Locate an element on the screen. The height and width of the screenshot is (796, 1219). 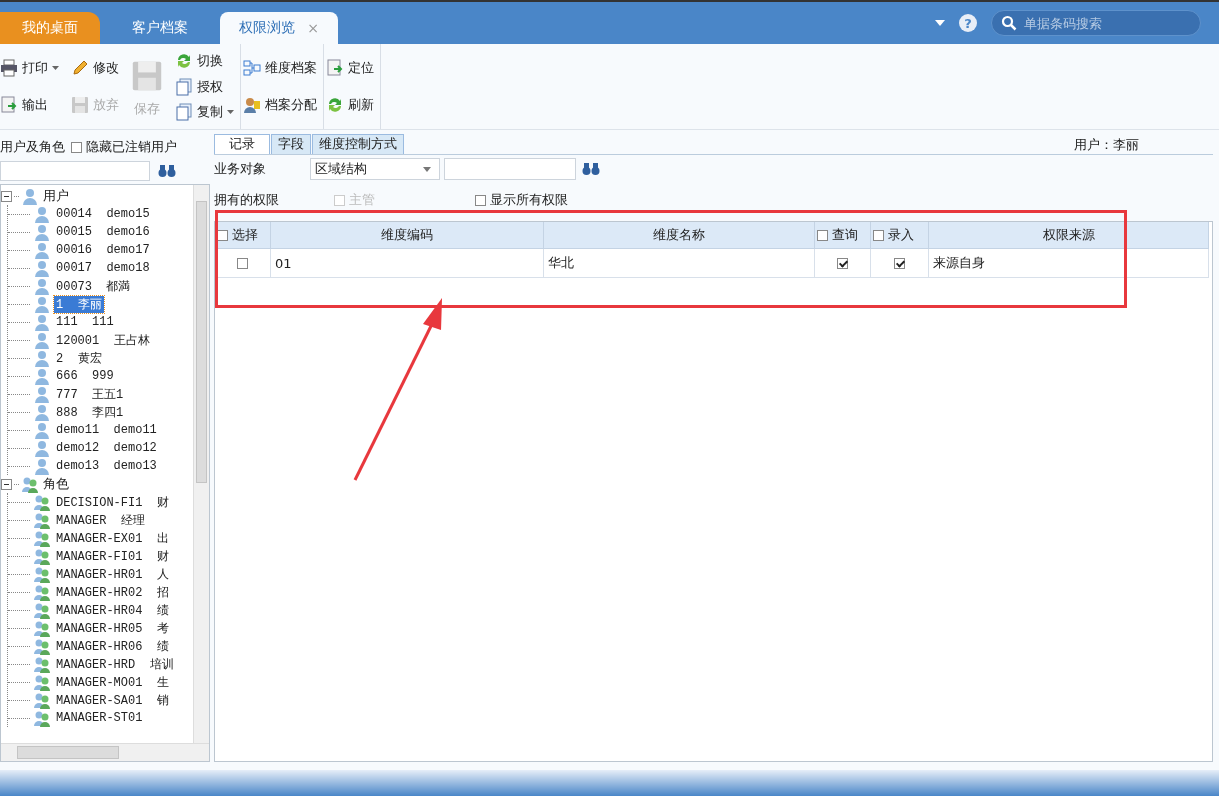
tree-item: MANAGER-HR06 绩 is located at coordinates (112, 646).